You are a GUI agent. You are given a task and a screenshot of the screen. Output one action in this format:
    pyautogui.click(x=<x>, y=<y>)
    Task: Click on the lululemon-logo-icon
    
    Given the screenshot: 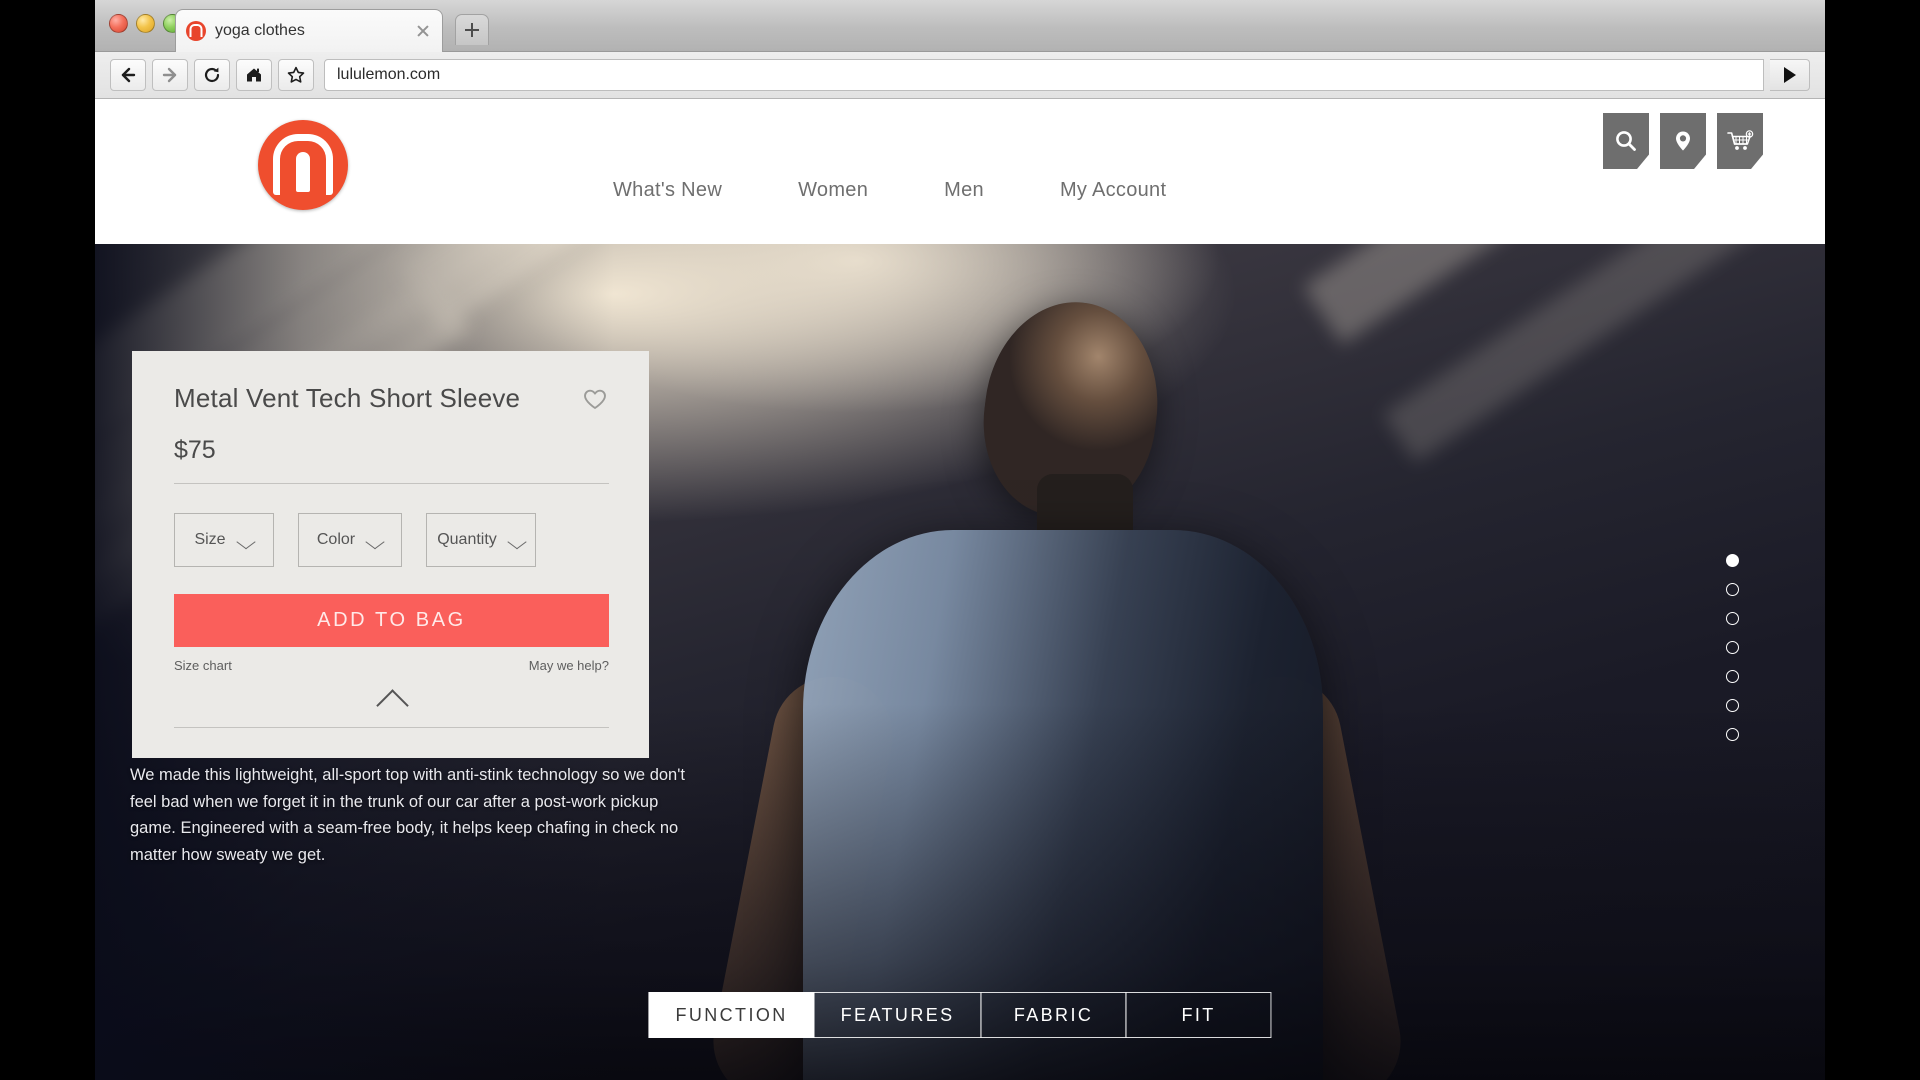 What is the action you would take?
    pyautogui.click(x=303, y=165)
    